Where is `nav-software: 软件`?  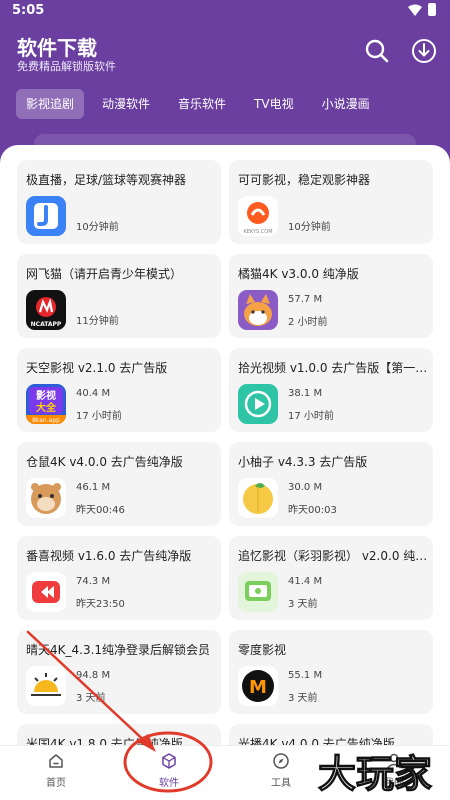 nav-software: 软件 is located at coordinates (169, 770).